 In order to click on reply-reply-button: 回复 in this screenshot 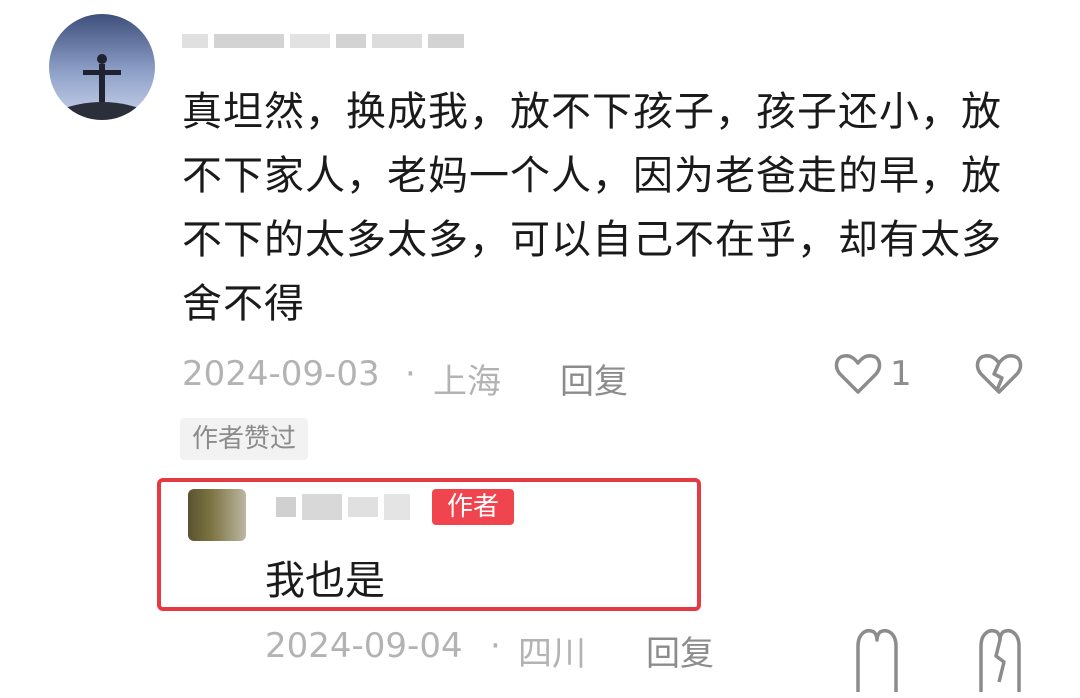, I will do `click(680, 650)`.